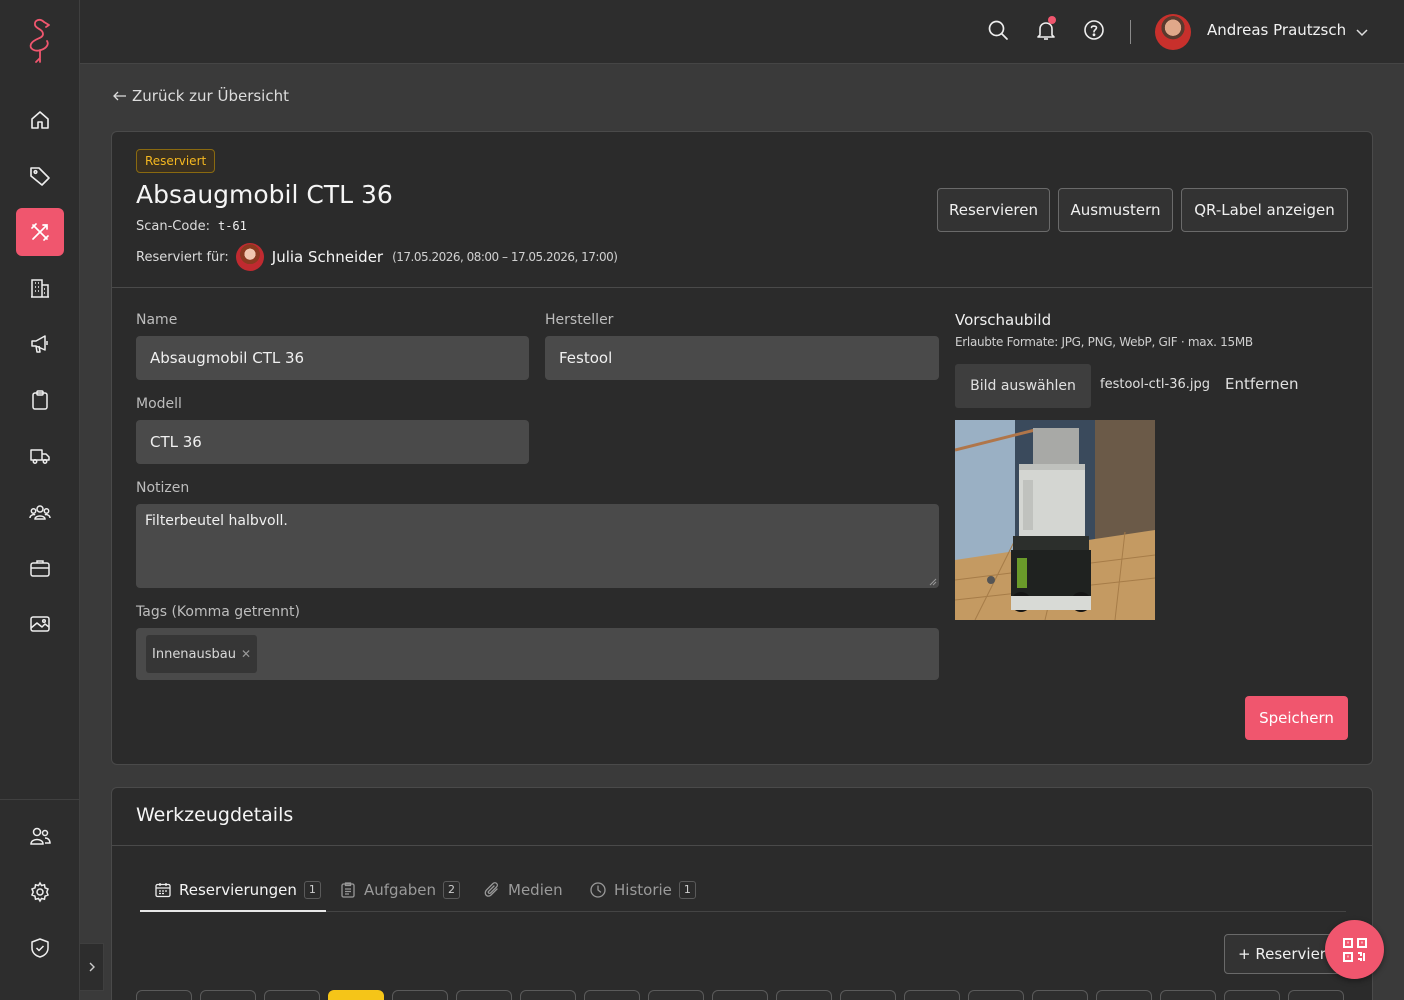 The image size is (1404, 1000). I want to click on qr-label-button: QR-Label anzeigen, so click(1264, 210).